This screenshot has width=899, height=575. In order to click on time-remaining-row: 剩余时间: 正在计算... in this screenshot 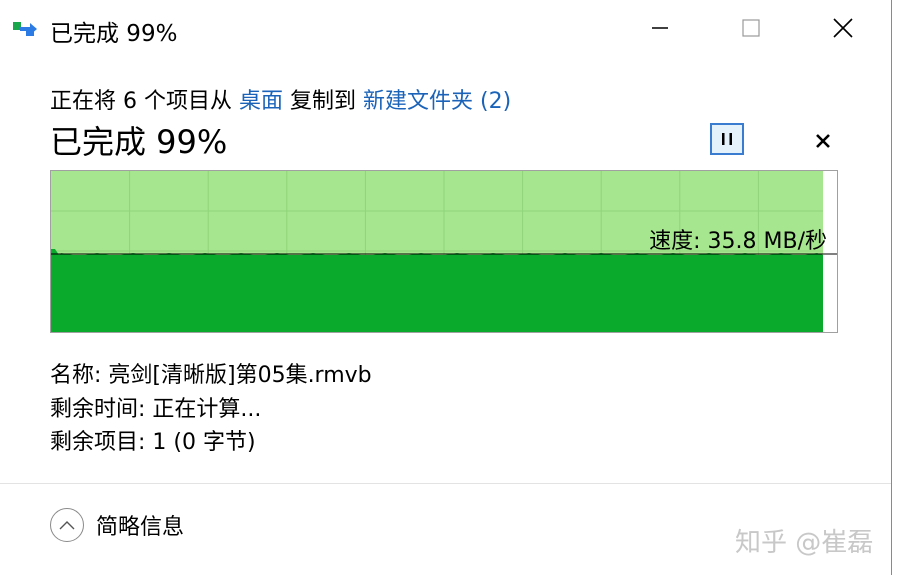, I will do `click(156, 409)`.